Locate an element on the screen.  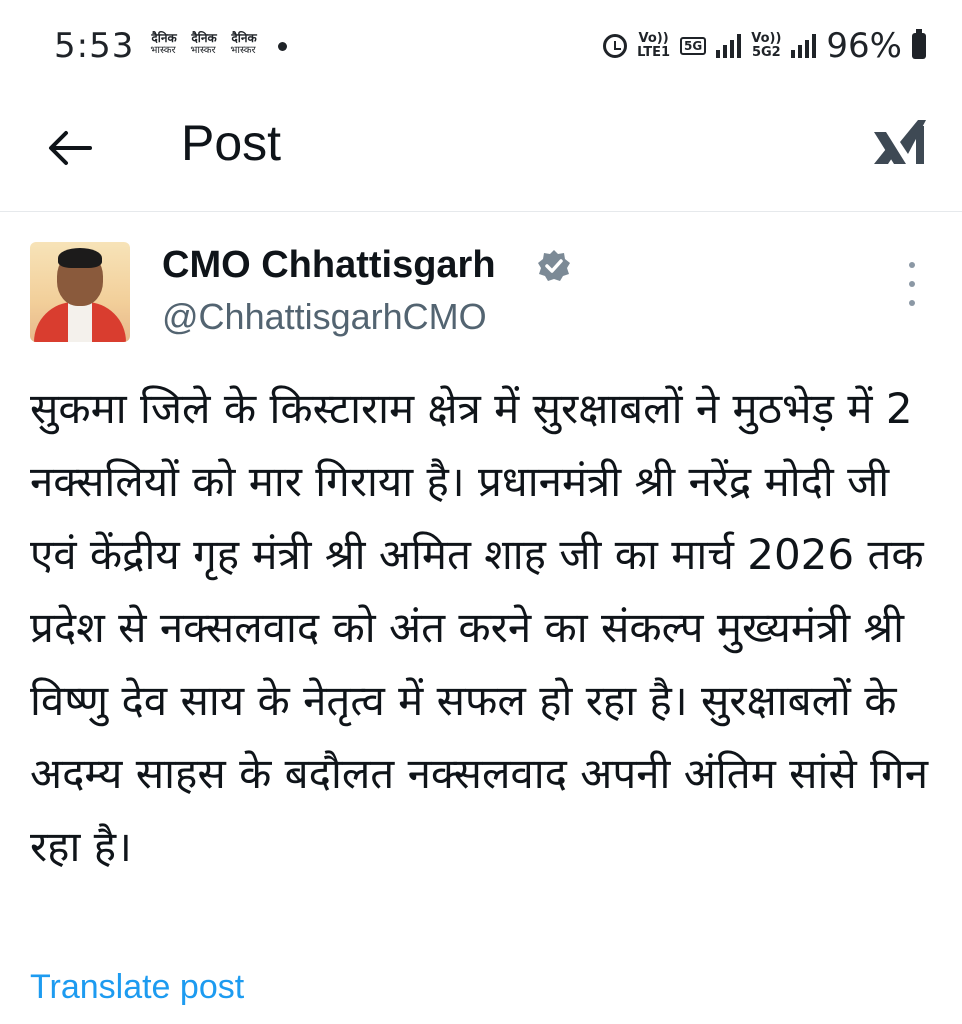
x-logo-button is located at coordinates (901, 141).